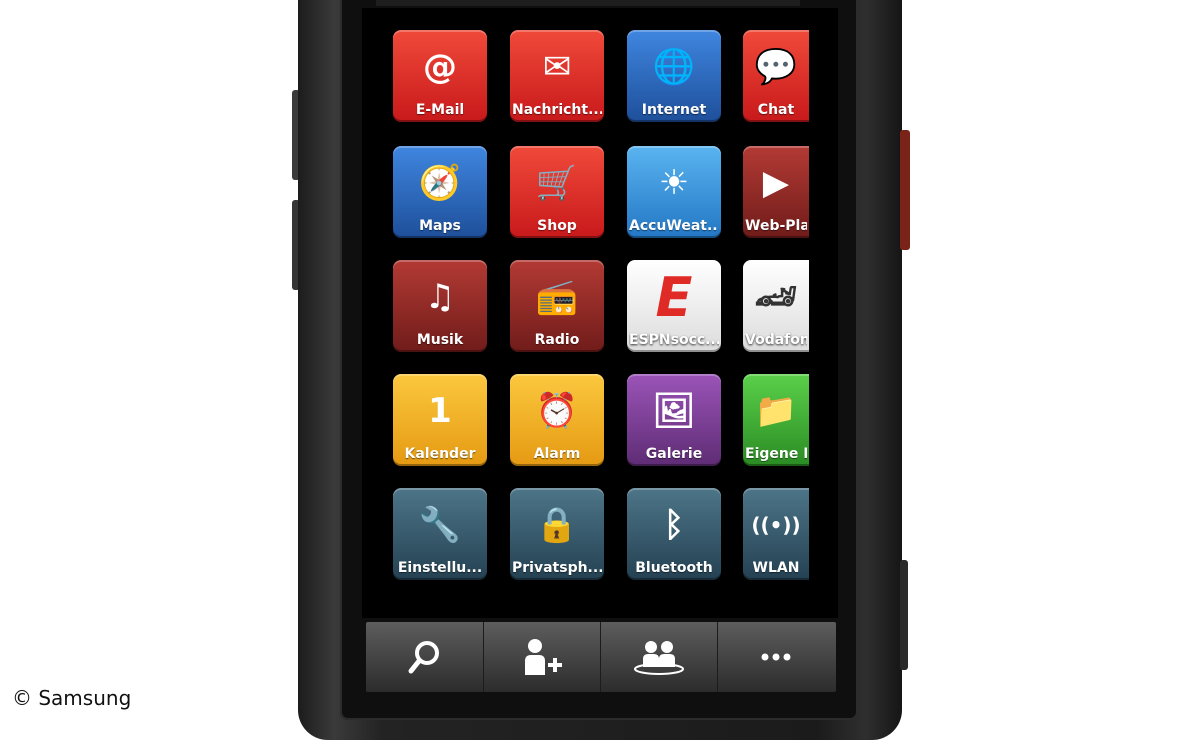 This screenshot has width=1200, height=740. I want to click on espn-logo-icon: E, so click(674, 297).